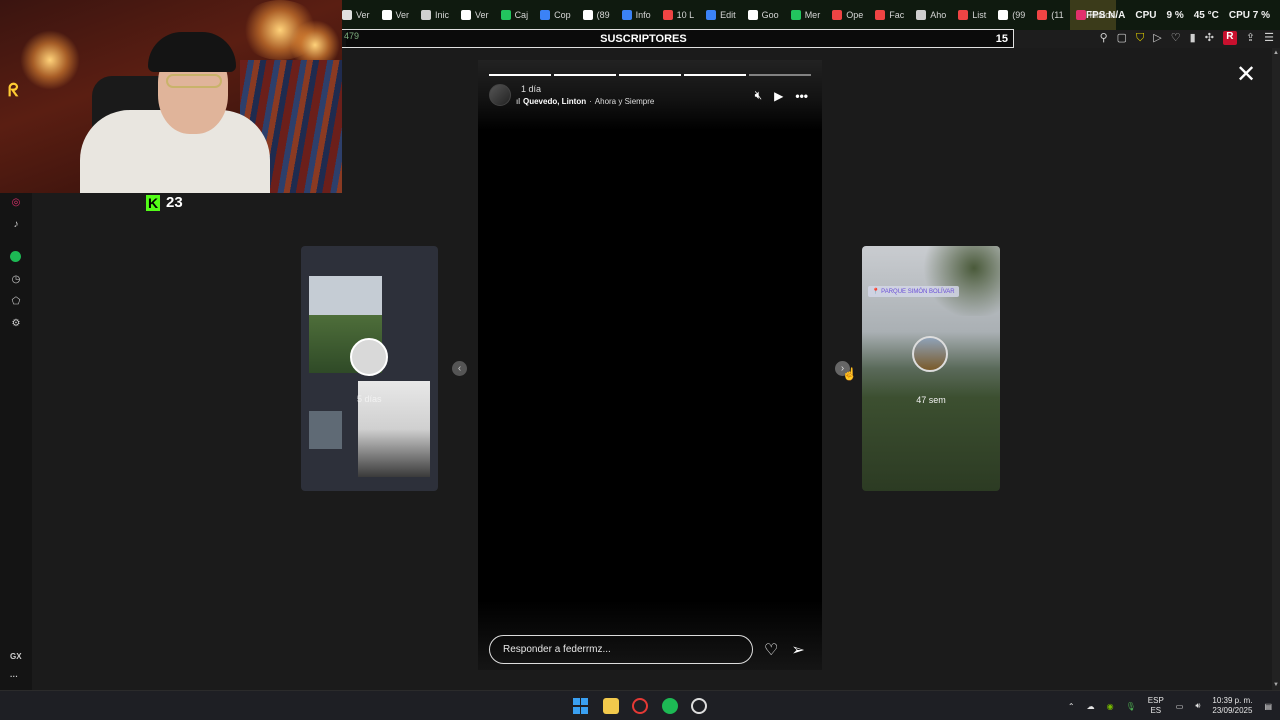 The image size is (1280, 720). I want to click on send-icon: ➢, so click(797, 650).